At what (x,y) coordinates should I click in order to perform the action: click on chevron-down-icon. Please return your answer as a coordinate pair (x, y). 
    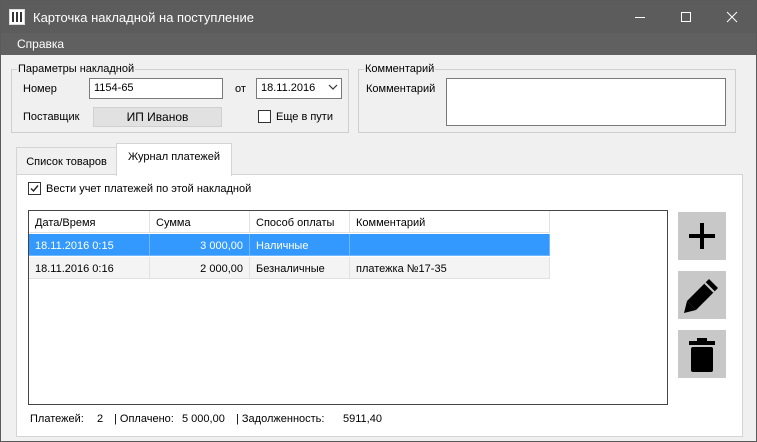
    Looking at the image, I should click on (333, 87).